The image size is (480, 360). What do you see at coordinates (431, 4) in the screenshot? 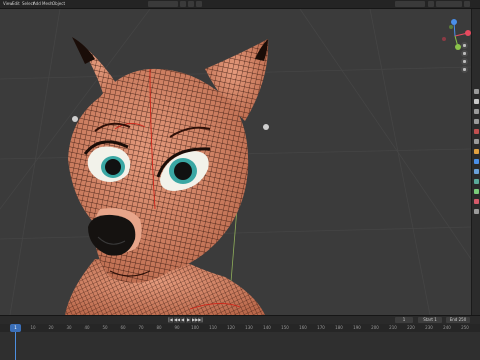
I see `xray-icon` at bounding box center [431, 4].